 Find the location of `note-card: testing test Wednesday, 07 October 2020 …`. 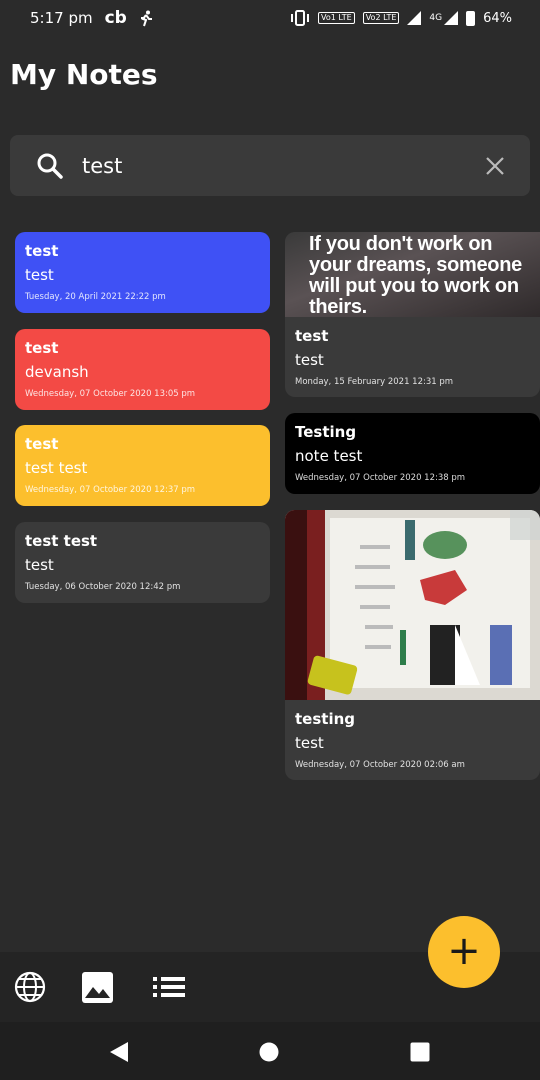

note-card: testing test Wednesday, 07 October 2020 … is located at coordinates (412, 645).